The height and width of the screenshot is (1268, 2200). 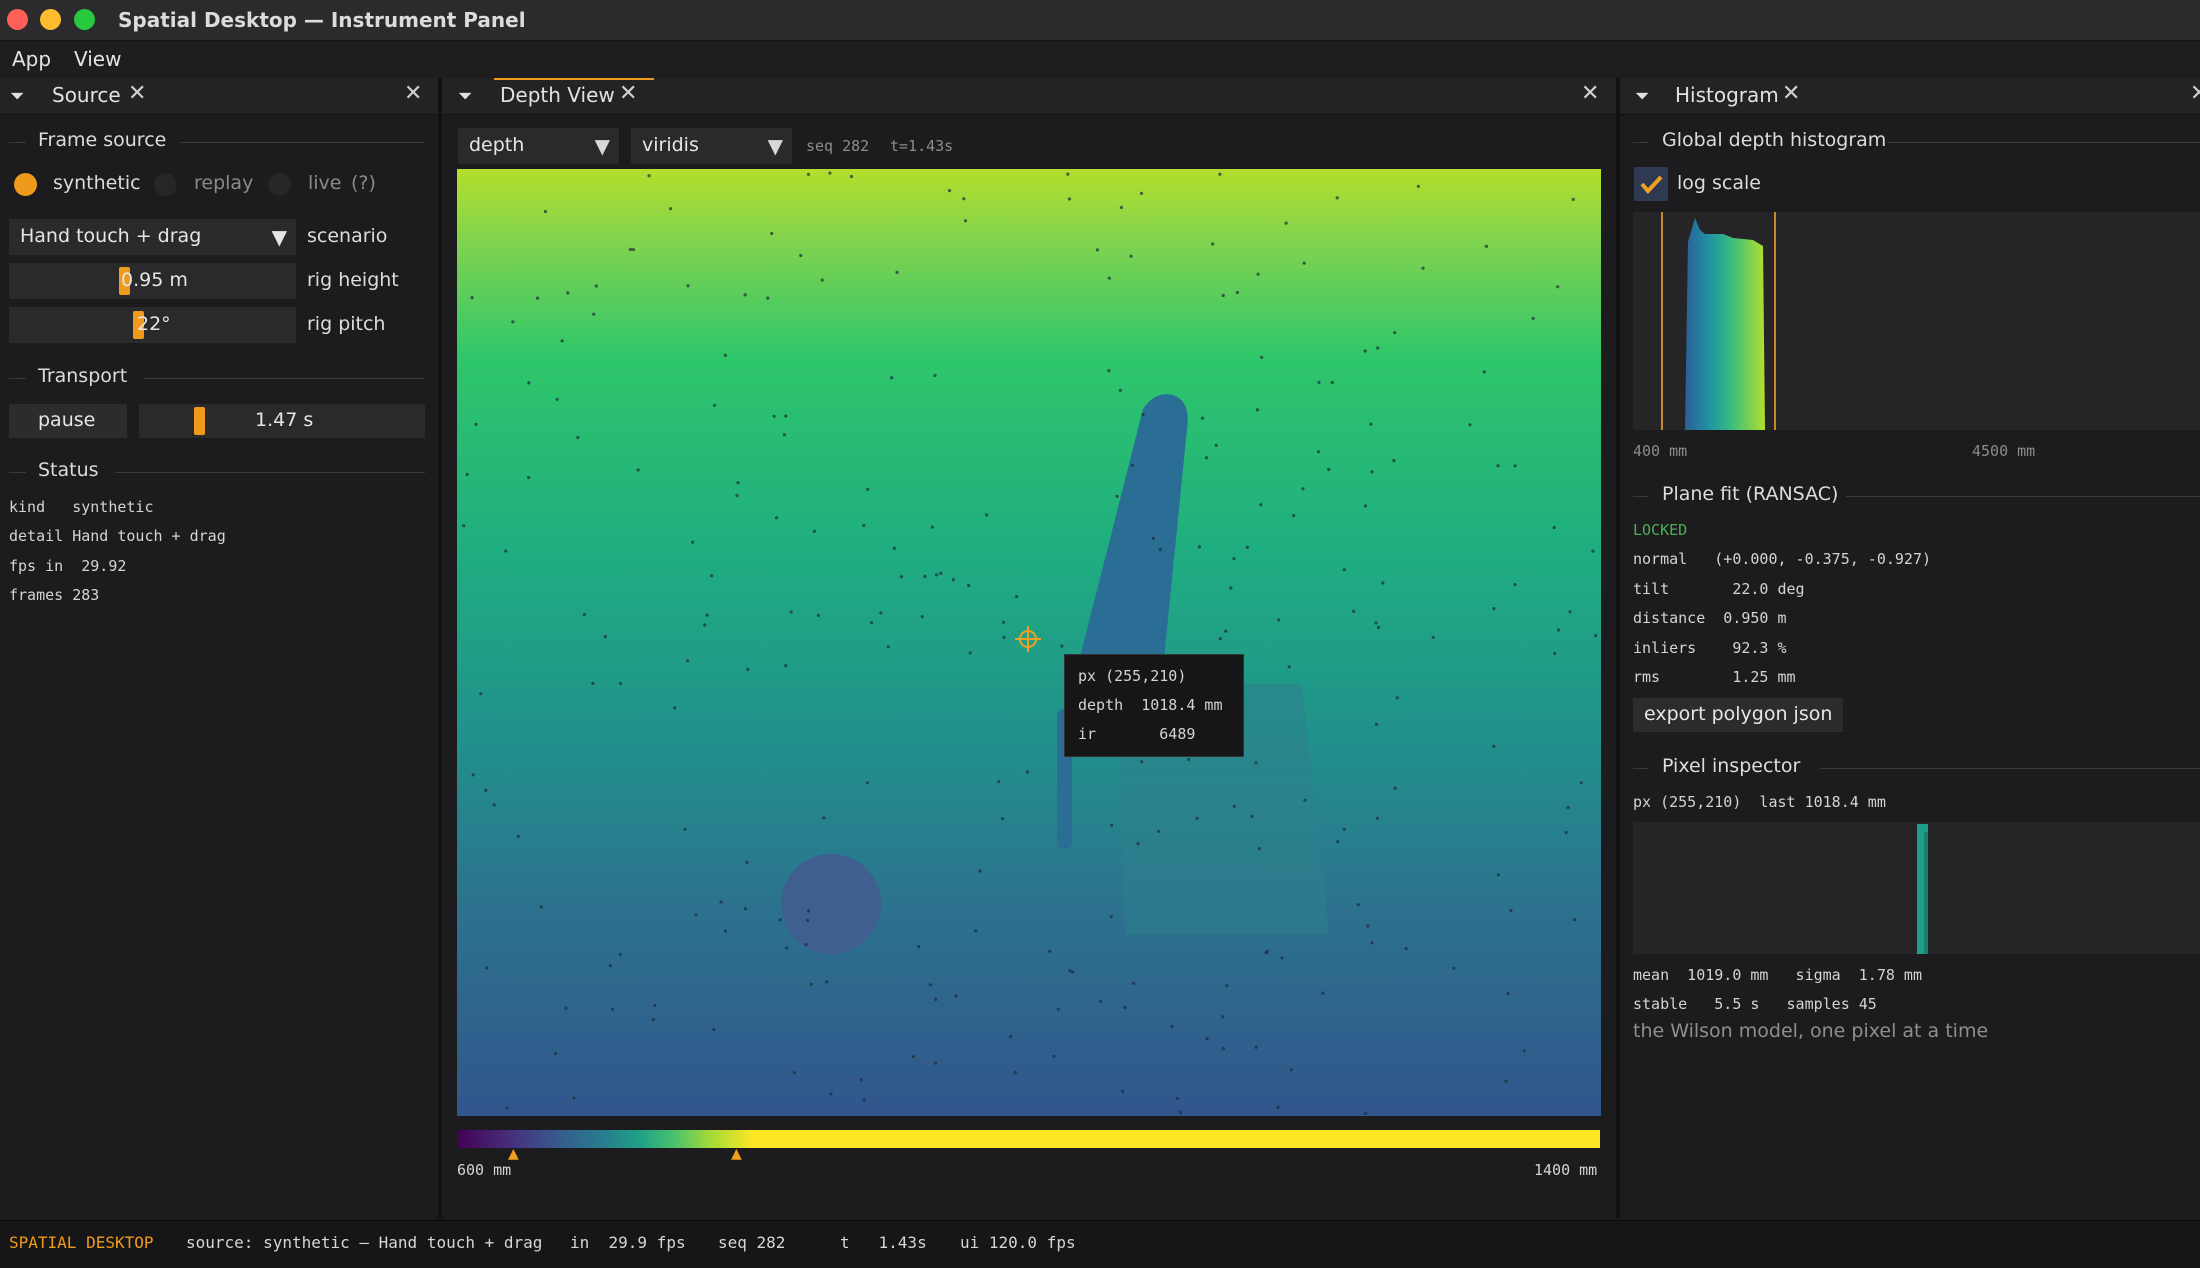 What do you see at coordinates (117, 536) in the screenshot?
I see `status-row: detail Hand touch + drag` at bounding box center [117, 536].